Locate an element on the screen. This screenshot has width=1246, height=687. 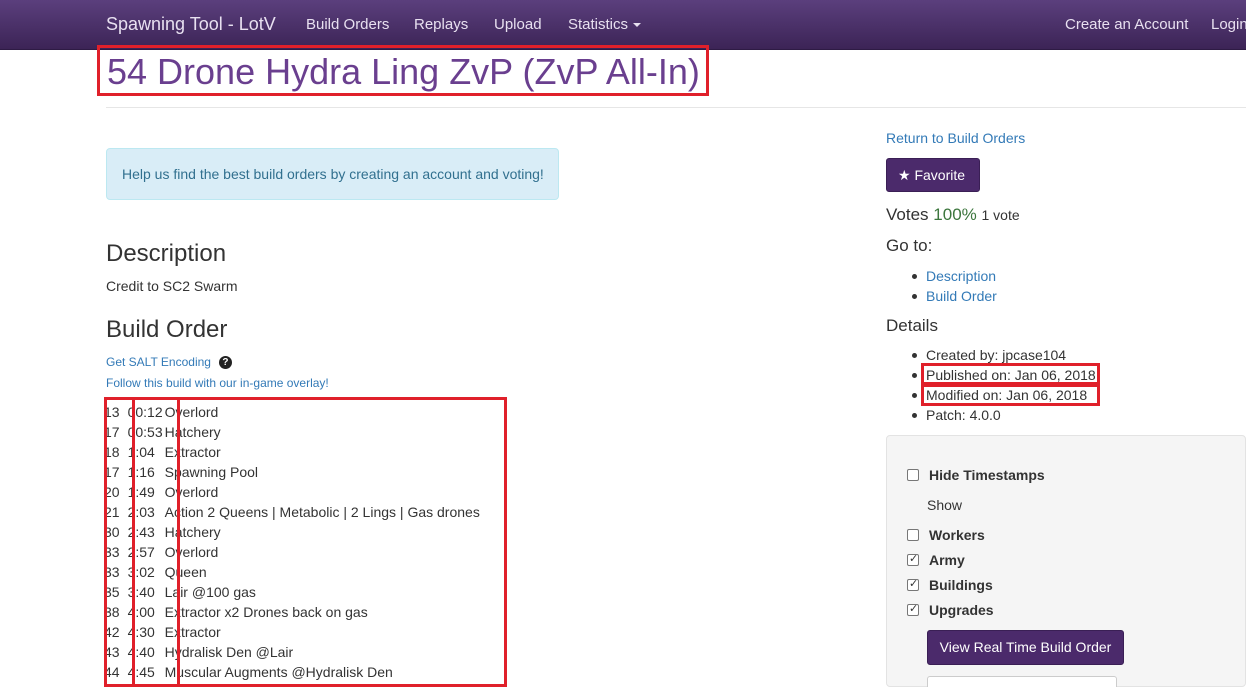
salt-encoding-row: Get SALT Encoding? is located at coordinates (169, 362).